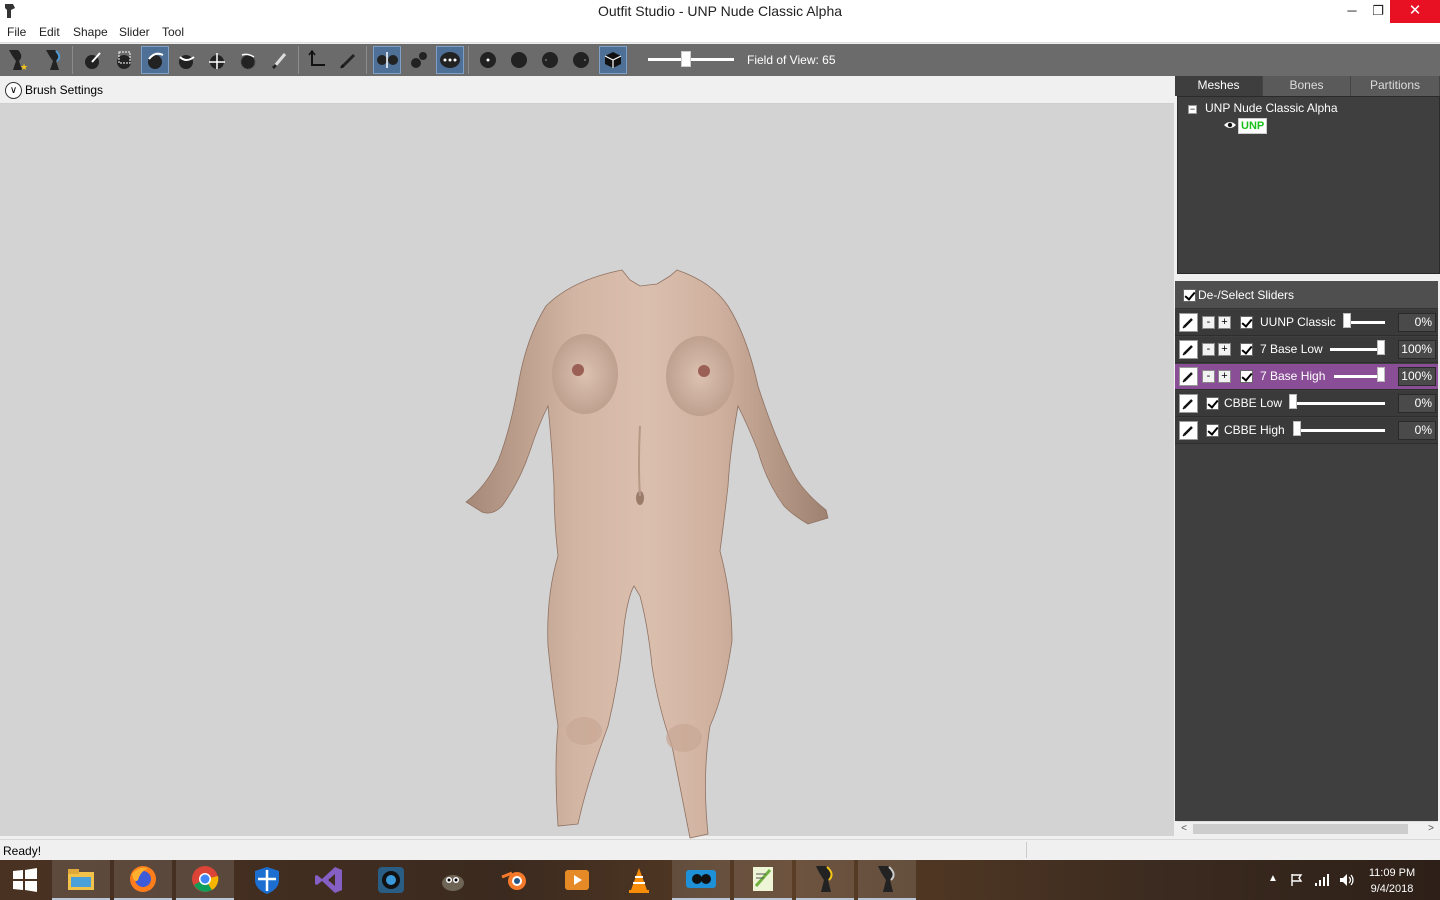 The image size is (1440, 900). I want to click on menu-tool: Tool, so click(173, 32).